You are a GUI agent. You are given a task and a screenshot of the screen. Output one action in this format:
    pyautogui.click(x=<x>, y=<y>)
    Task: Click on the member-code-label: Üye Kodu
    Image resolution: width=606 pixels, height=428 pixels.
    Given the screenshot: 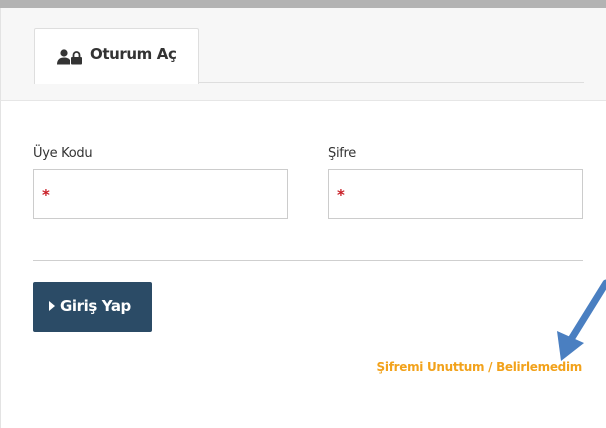 What is the action you would take?
    pyautogui.click(x=63, y=153)
    